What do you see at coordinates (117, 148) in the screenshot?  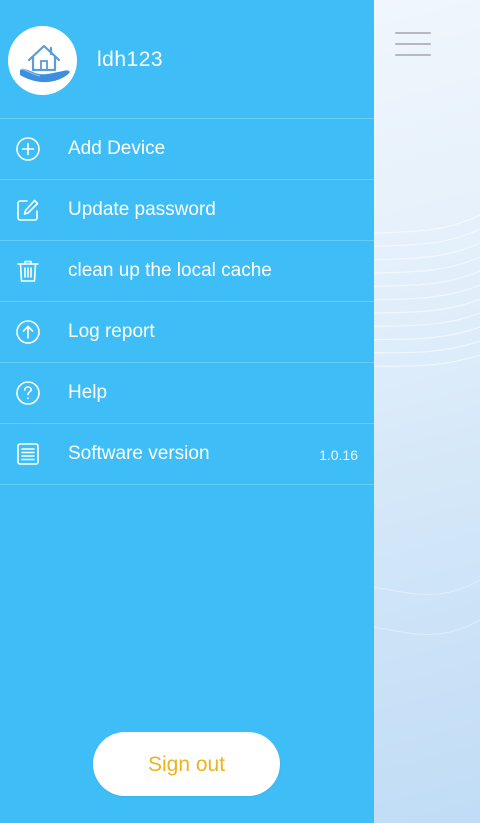 I see `menu-item-label: Add Device` at bounding box center [117, 148].